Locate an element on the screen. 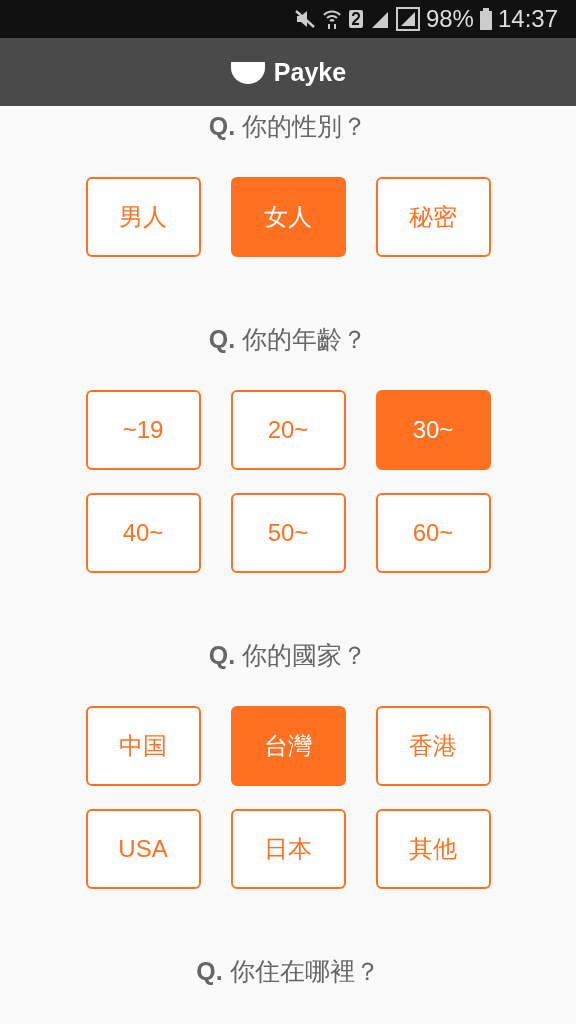  option-button: 香港 is located at coordinates (433, 746).